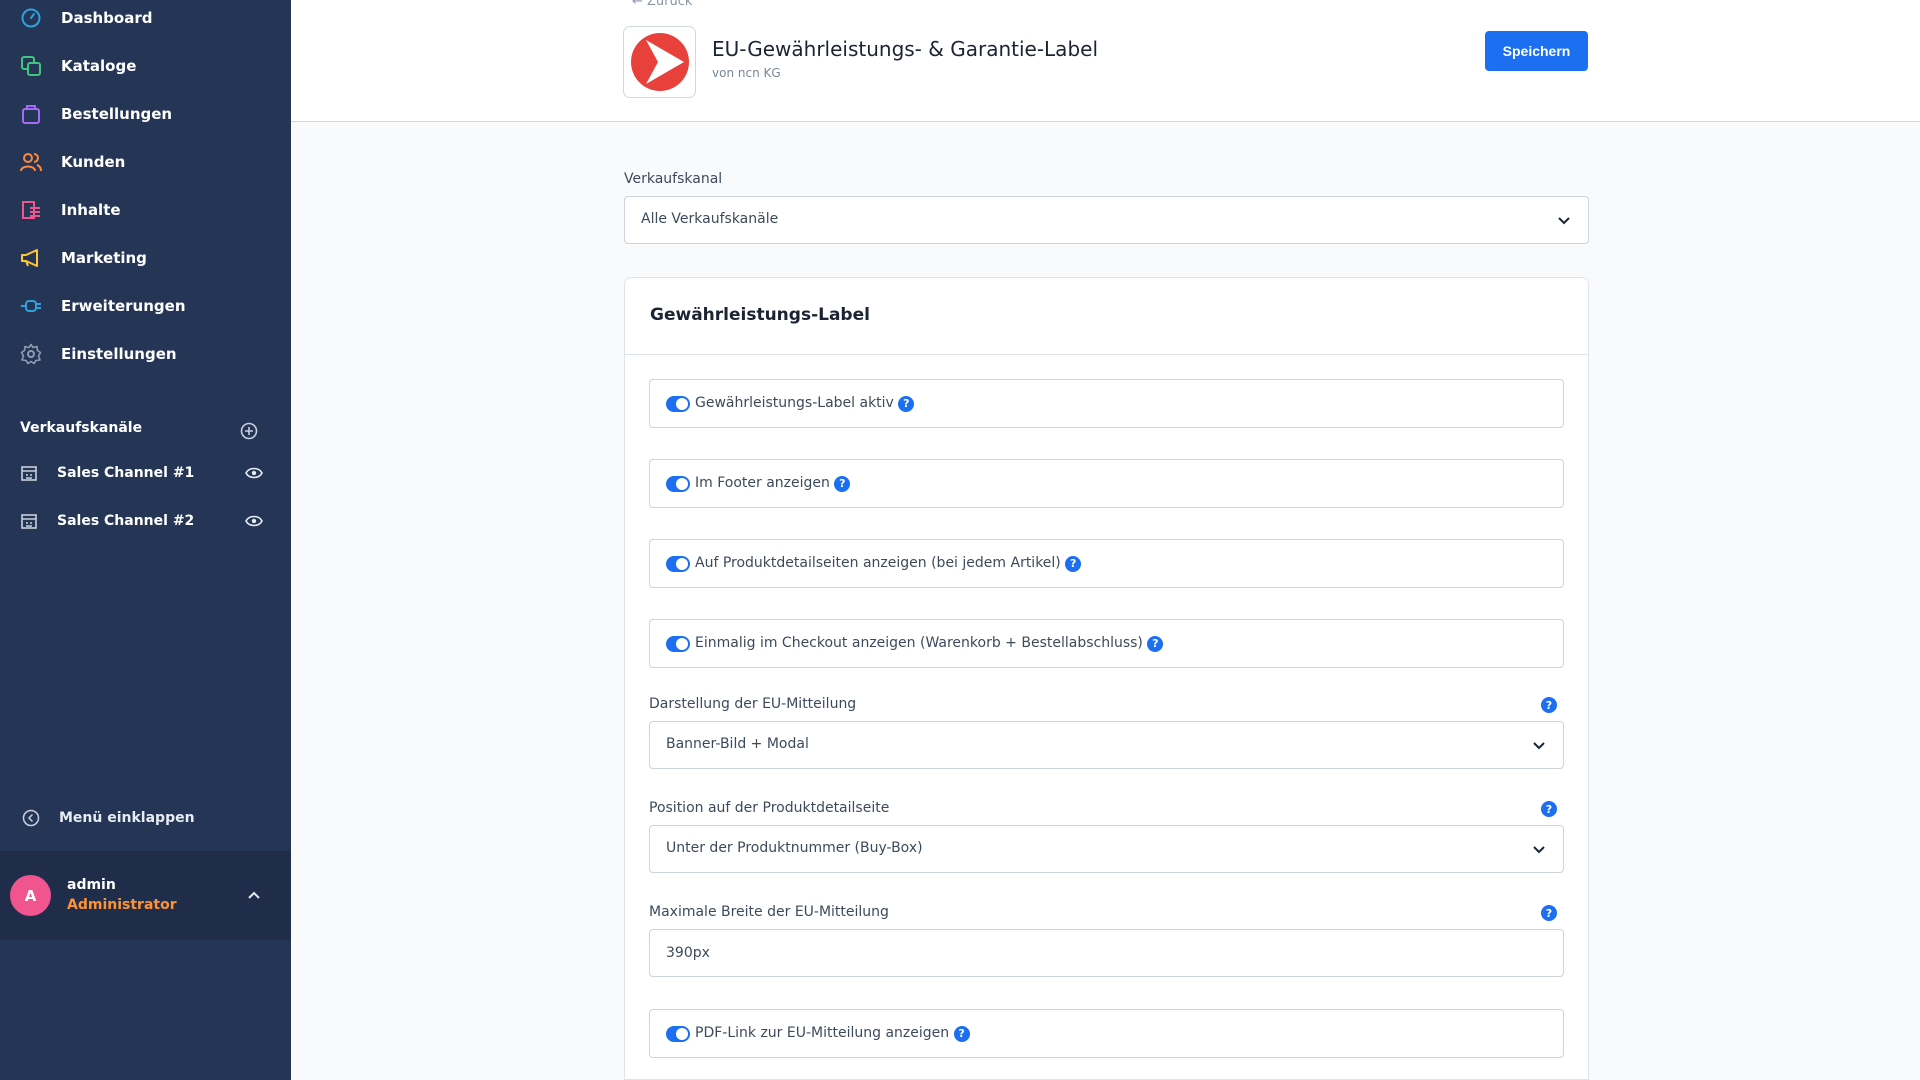  What do you see at coordinates (769, 912) in the screenshot?
I see `max-width-label: Maximale Breite der EU-Mitteilung` at bounding box center [769, 912].